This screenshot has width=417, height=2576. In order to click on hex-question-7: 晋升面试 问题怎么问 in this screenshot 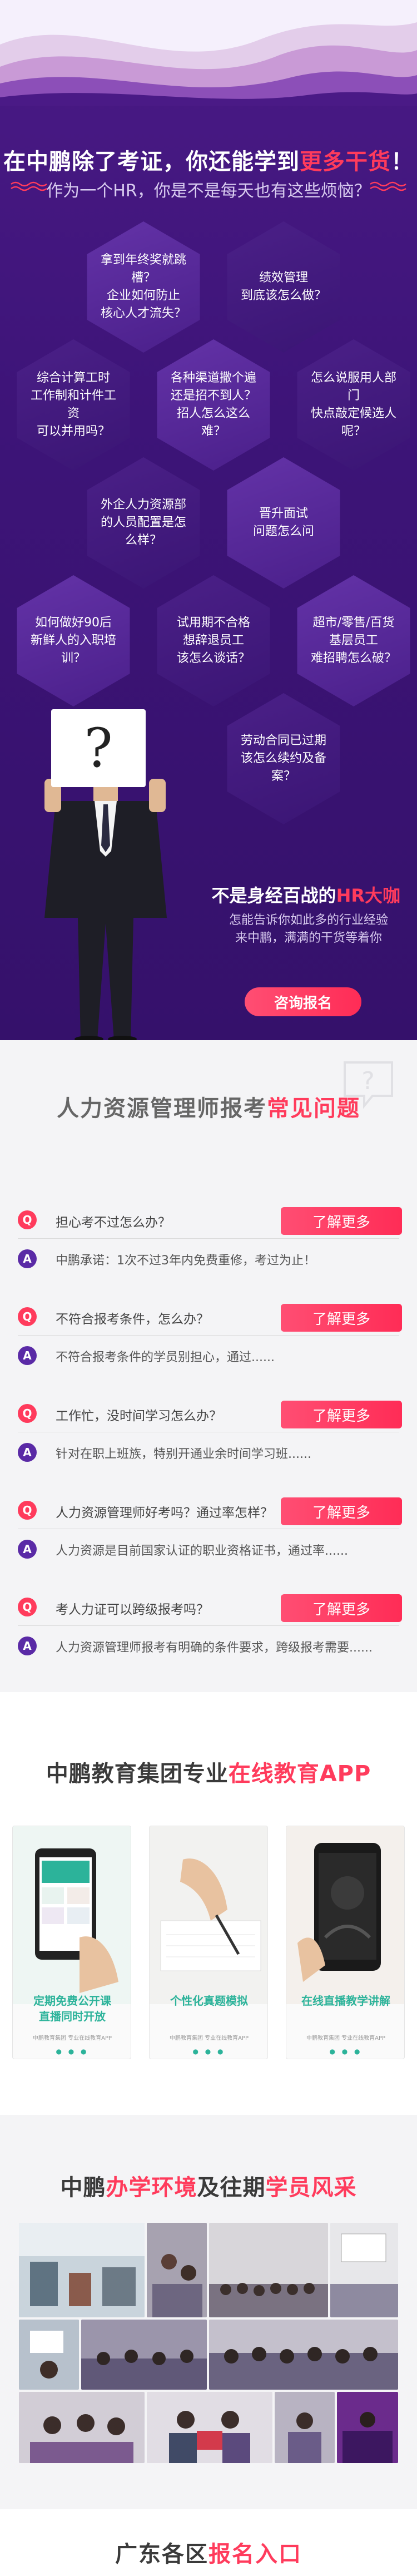, I will do `click(283, 523)`.